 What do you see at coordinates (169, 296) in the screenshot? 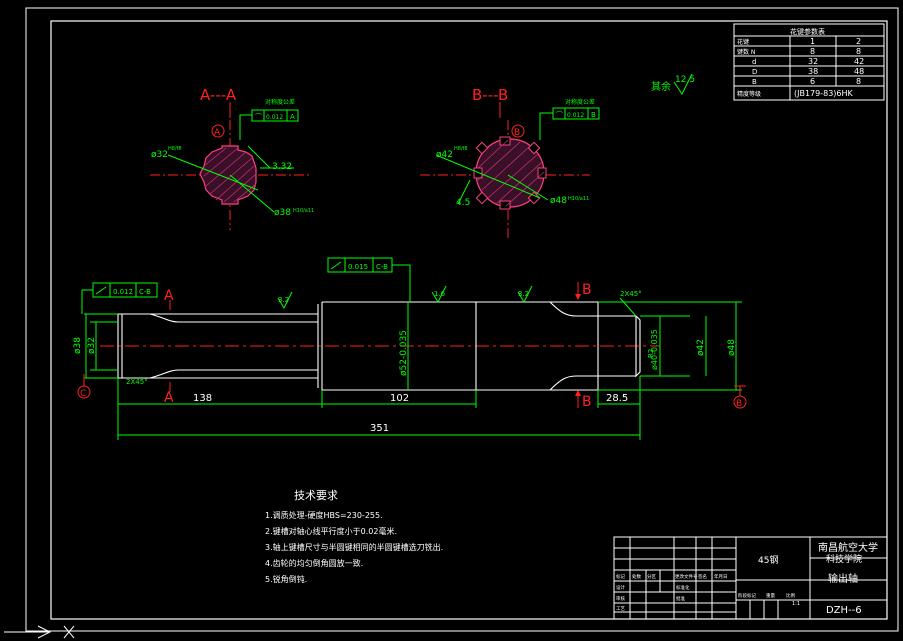
I see `cut-a-top: A` at bounding box center [169, 296].